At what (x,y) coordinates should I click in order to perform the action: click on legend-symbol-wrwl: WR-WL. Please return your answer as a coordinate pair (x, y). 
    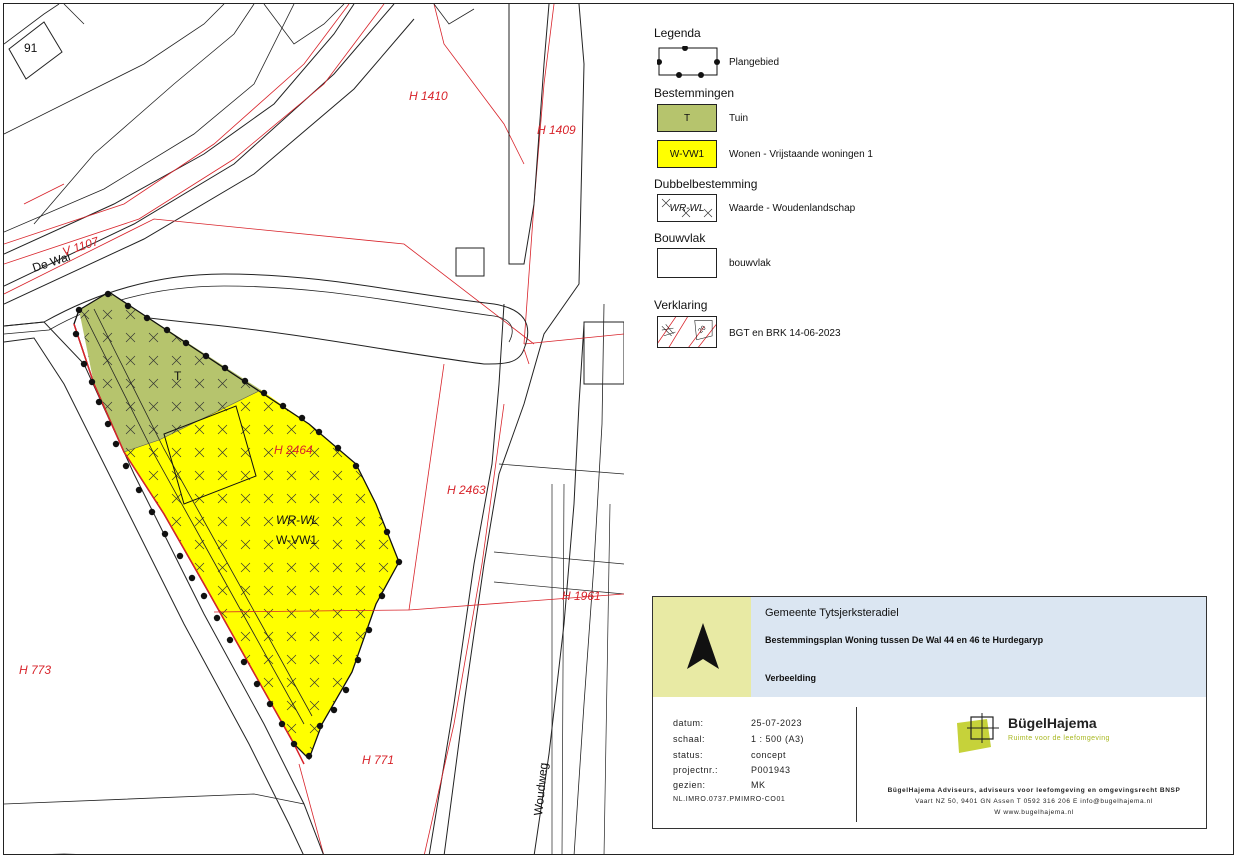
    Looking at the image, I should click on (687, 208).